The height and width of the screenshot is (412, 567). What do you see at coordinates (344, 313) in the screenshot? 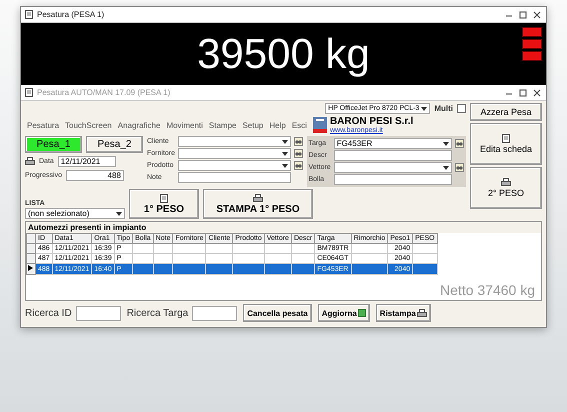
I see `bottom-button: Aggiorna` at bounding box center [344, 313].